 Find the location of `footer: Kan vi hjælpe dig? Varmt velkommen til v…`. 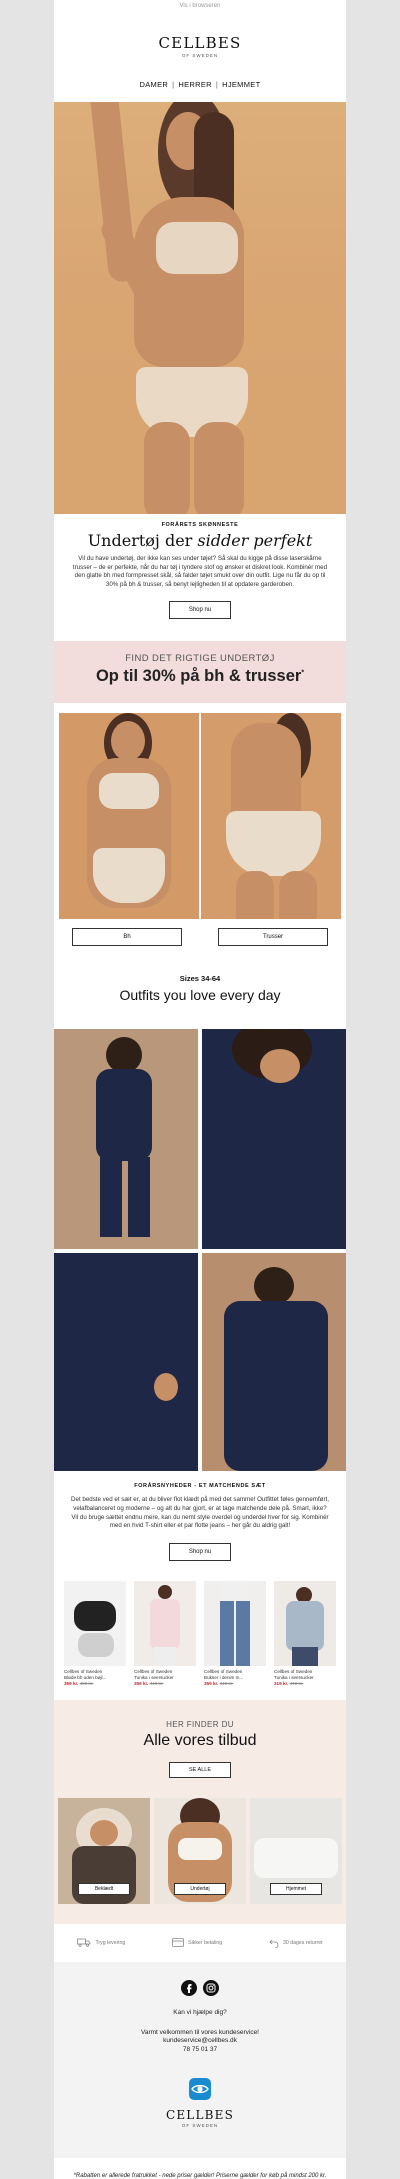

footer: Kan vi hjælpe dig? Varmt velkommen til v… is located at coordinates (200, 2059).